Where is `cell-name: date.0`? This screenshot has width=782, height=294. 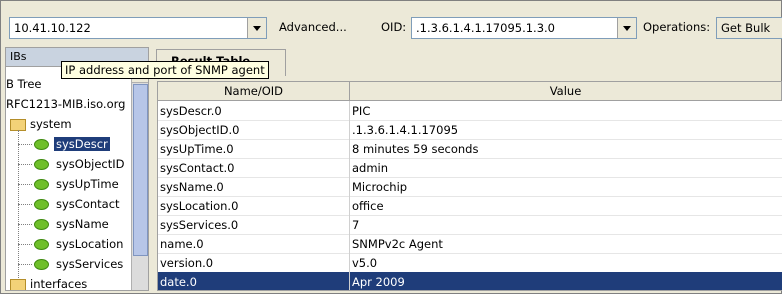
cell-name: date.0 is located at coordinates (178, 282).